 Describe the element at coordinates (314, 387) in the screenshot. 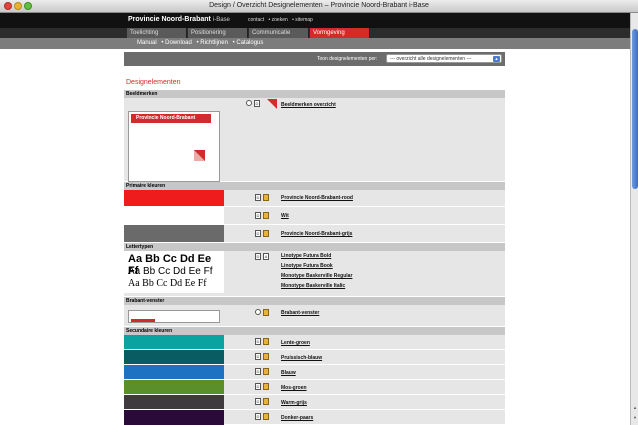

I see `color-row: D Mos-groen` at that location.